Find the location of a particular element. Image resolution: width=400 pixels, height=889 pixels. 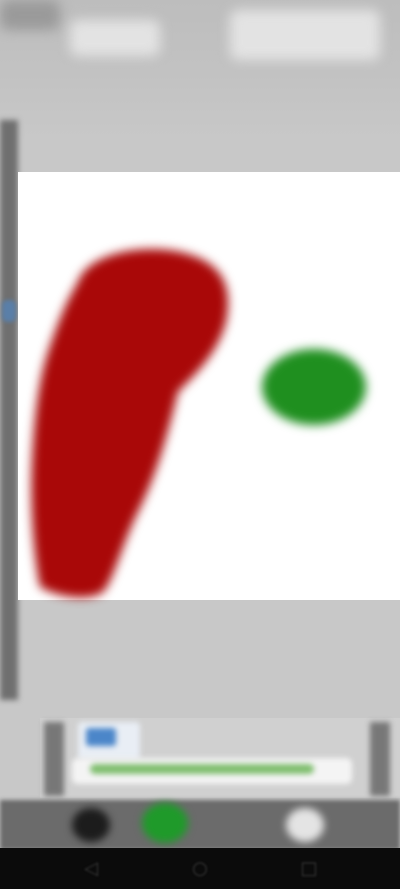

brush-size-slider-fill is located at coordinates (202, 769).